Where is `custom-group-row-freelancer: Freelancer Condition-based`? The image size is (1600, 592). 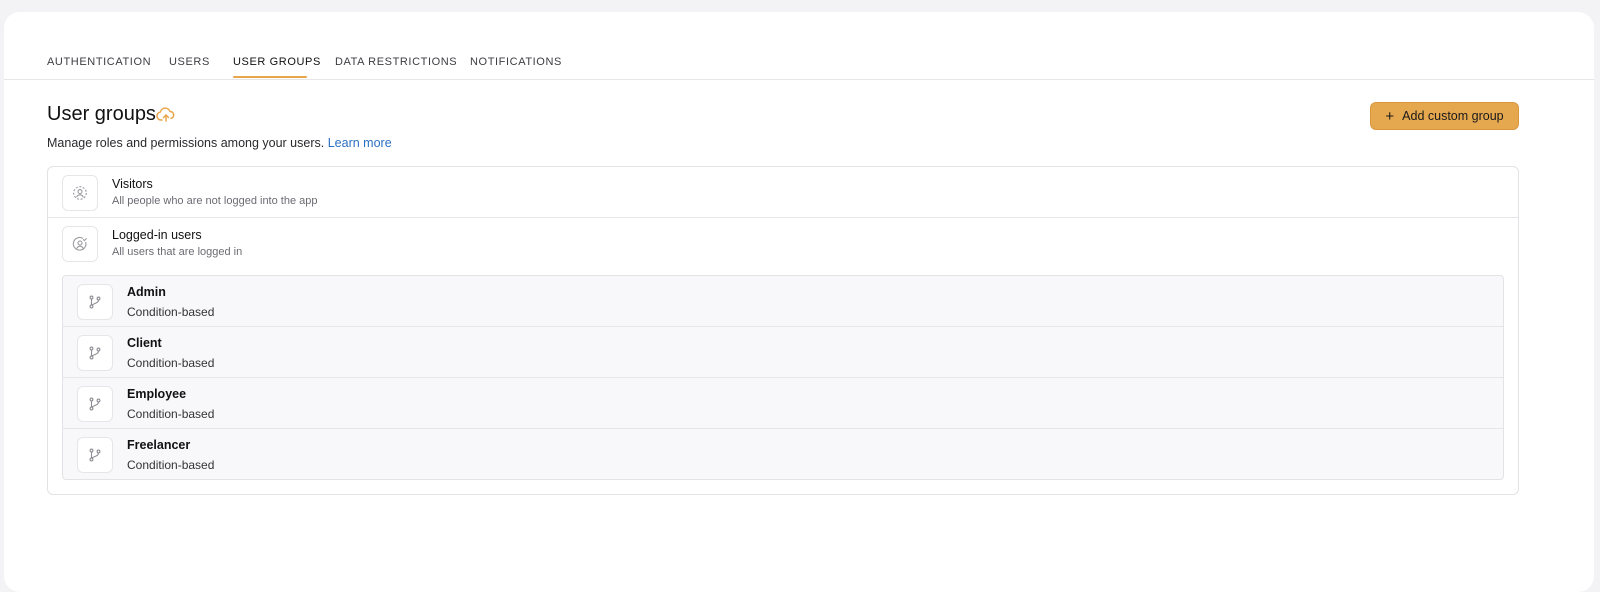 custom-group-row-freelancer: Freelancer Condition-based is located at coordinates (783, 454).